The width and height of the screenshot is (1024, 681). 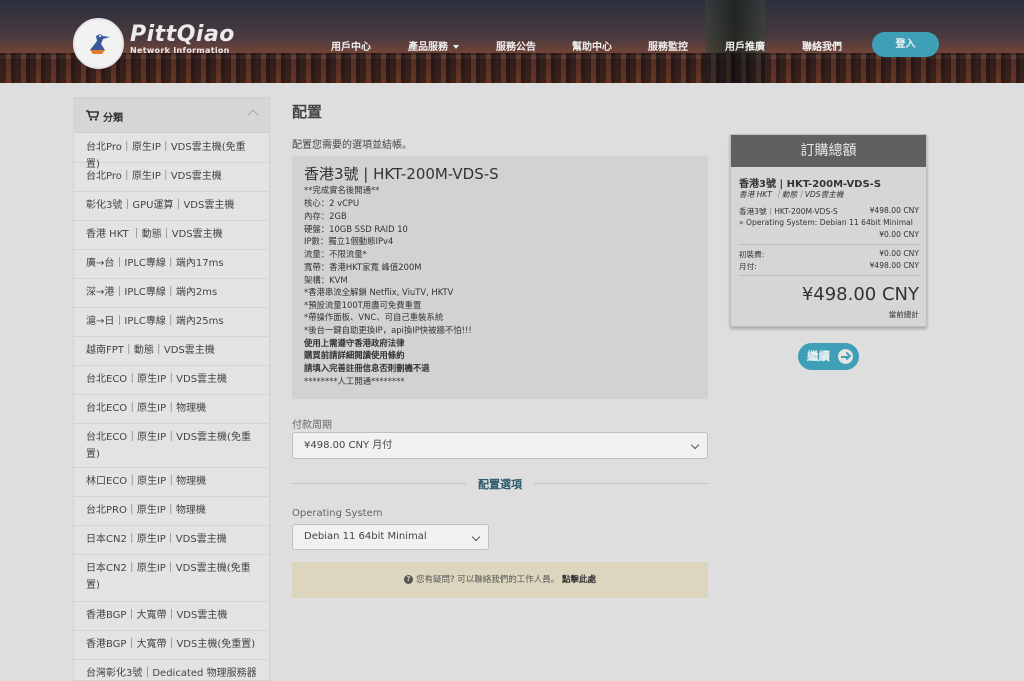 What do you see at coordinates (171, 578) in the screenshot?
I see `sidebar-item: 日本CN2｜原生IP｜VDS雲主機(免重置)` at bounding box center [171, 578].